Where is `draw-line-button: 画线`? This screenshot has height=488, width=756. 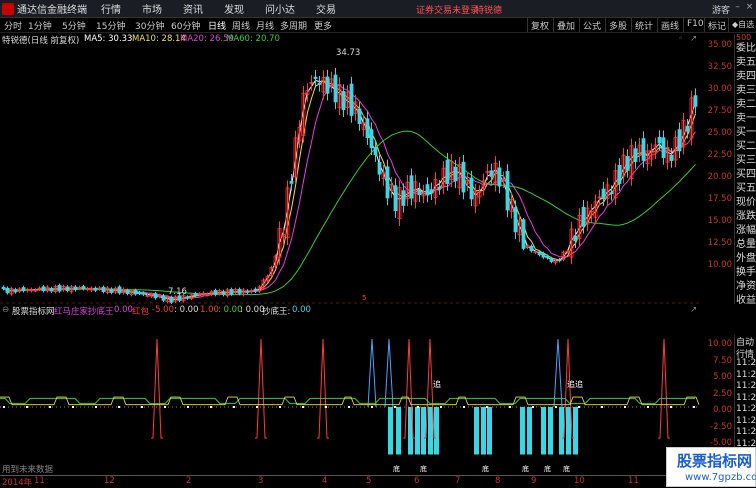 draw-line-button: 画线 is located at coordinates (669, 25).